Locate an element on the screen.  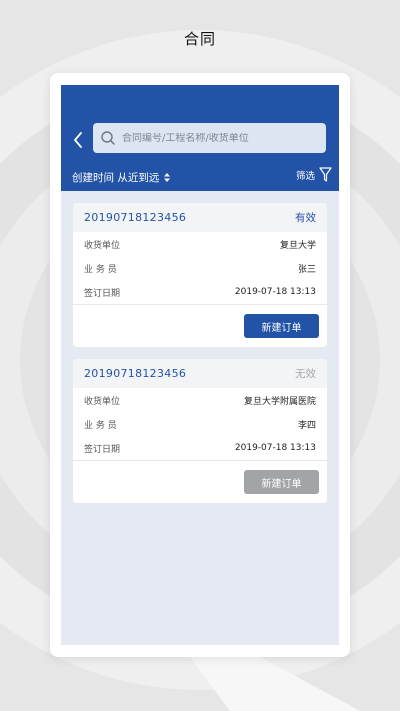
search-box is located at coordinates (209, 138).